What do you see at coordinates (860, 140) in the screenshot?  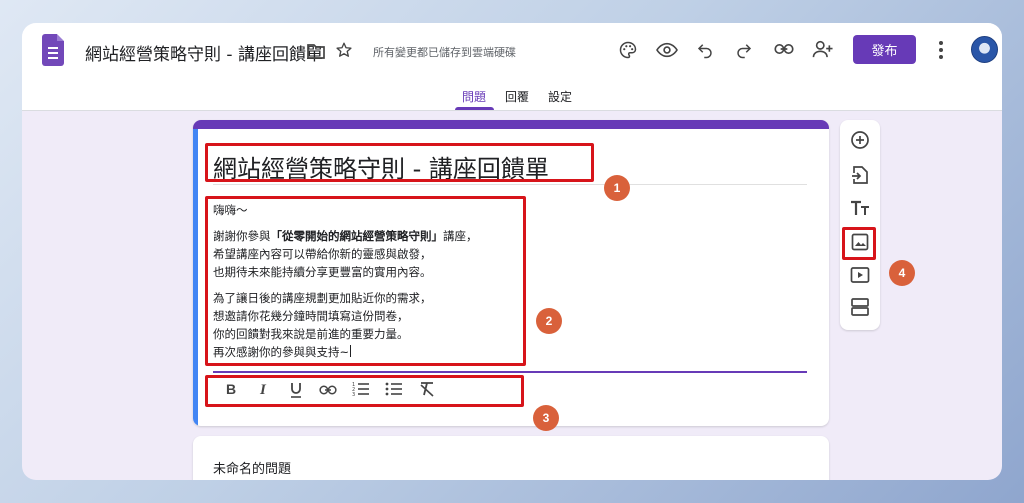 I see `add-question-icon` at bounding box center [860, 140].